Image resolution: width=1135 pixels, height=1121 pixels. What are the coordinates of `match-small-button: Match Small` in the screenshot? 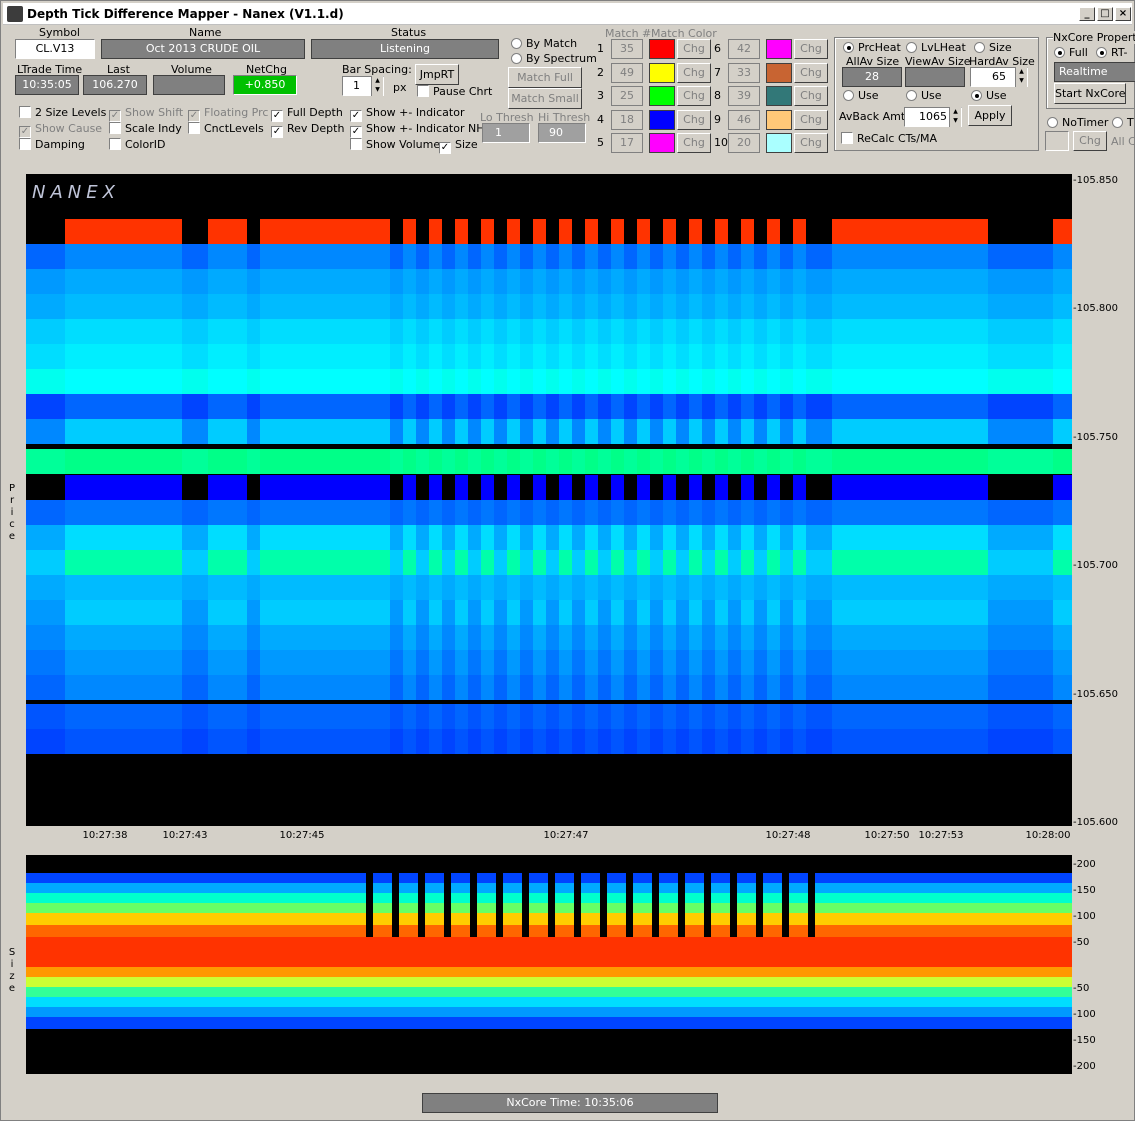 It's located at (545, 98).